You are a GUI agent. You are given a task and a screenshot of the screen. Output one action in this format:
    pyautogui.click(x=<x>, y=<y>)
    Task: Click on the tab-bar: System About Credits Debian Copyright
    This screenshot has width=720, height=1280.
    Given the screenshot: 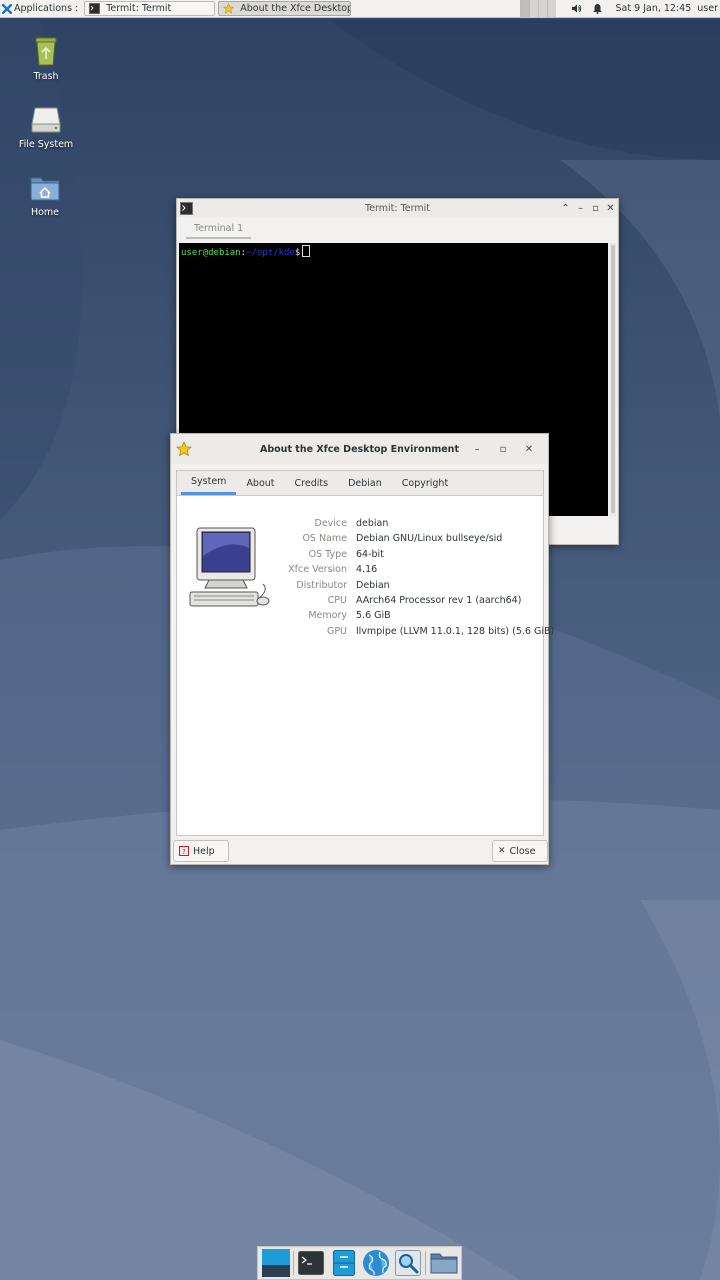 What is the action you would take?
    pyautogui.click(x=360, y=483)
    